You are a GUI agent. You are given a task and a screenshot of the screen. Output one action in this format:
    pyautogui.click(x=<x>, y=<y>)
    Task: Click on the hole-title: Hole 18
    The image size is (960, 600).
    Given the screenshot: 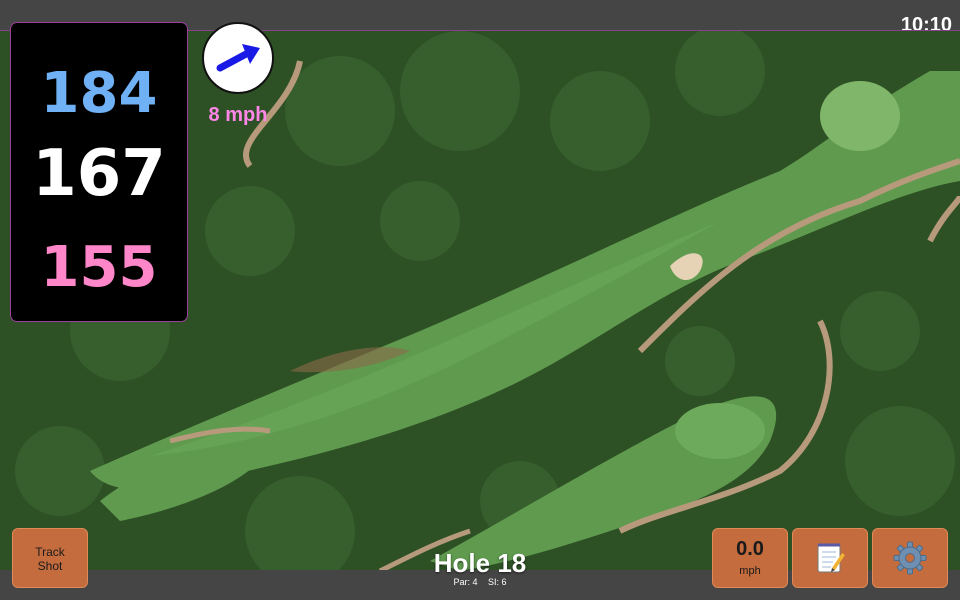 What is the action you would take?
    pyautogui.click(x=480, y=563)
    